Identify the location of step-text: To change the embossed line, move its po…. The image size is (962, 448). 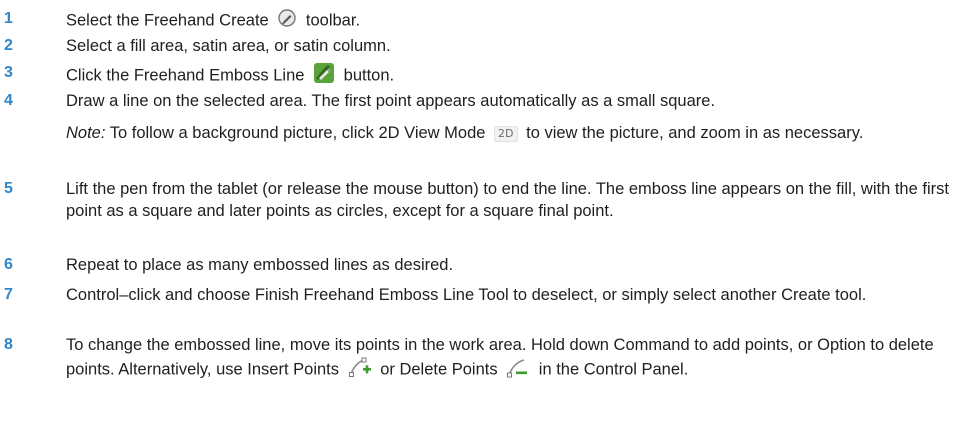
(511, 359).